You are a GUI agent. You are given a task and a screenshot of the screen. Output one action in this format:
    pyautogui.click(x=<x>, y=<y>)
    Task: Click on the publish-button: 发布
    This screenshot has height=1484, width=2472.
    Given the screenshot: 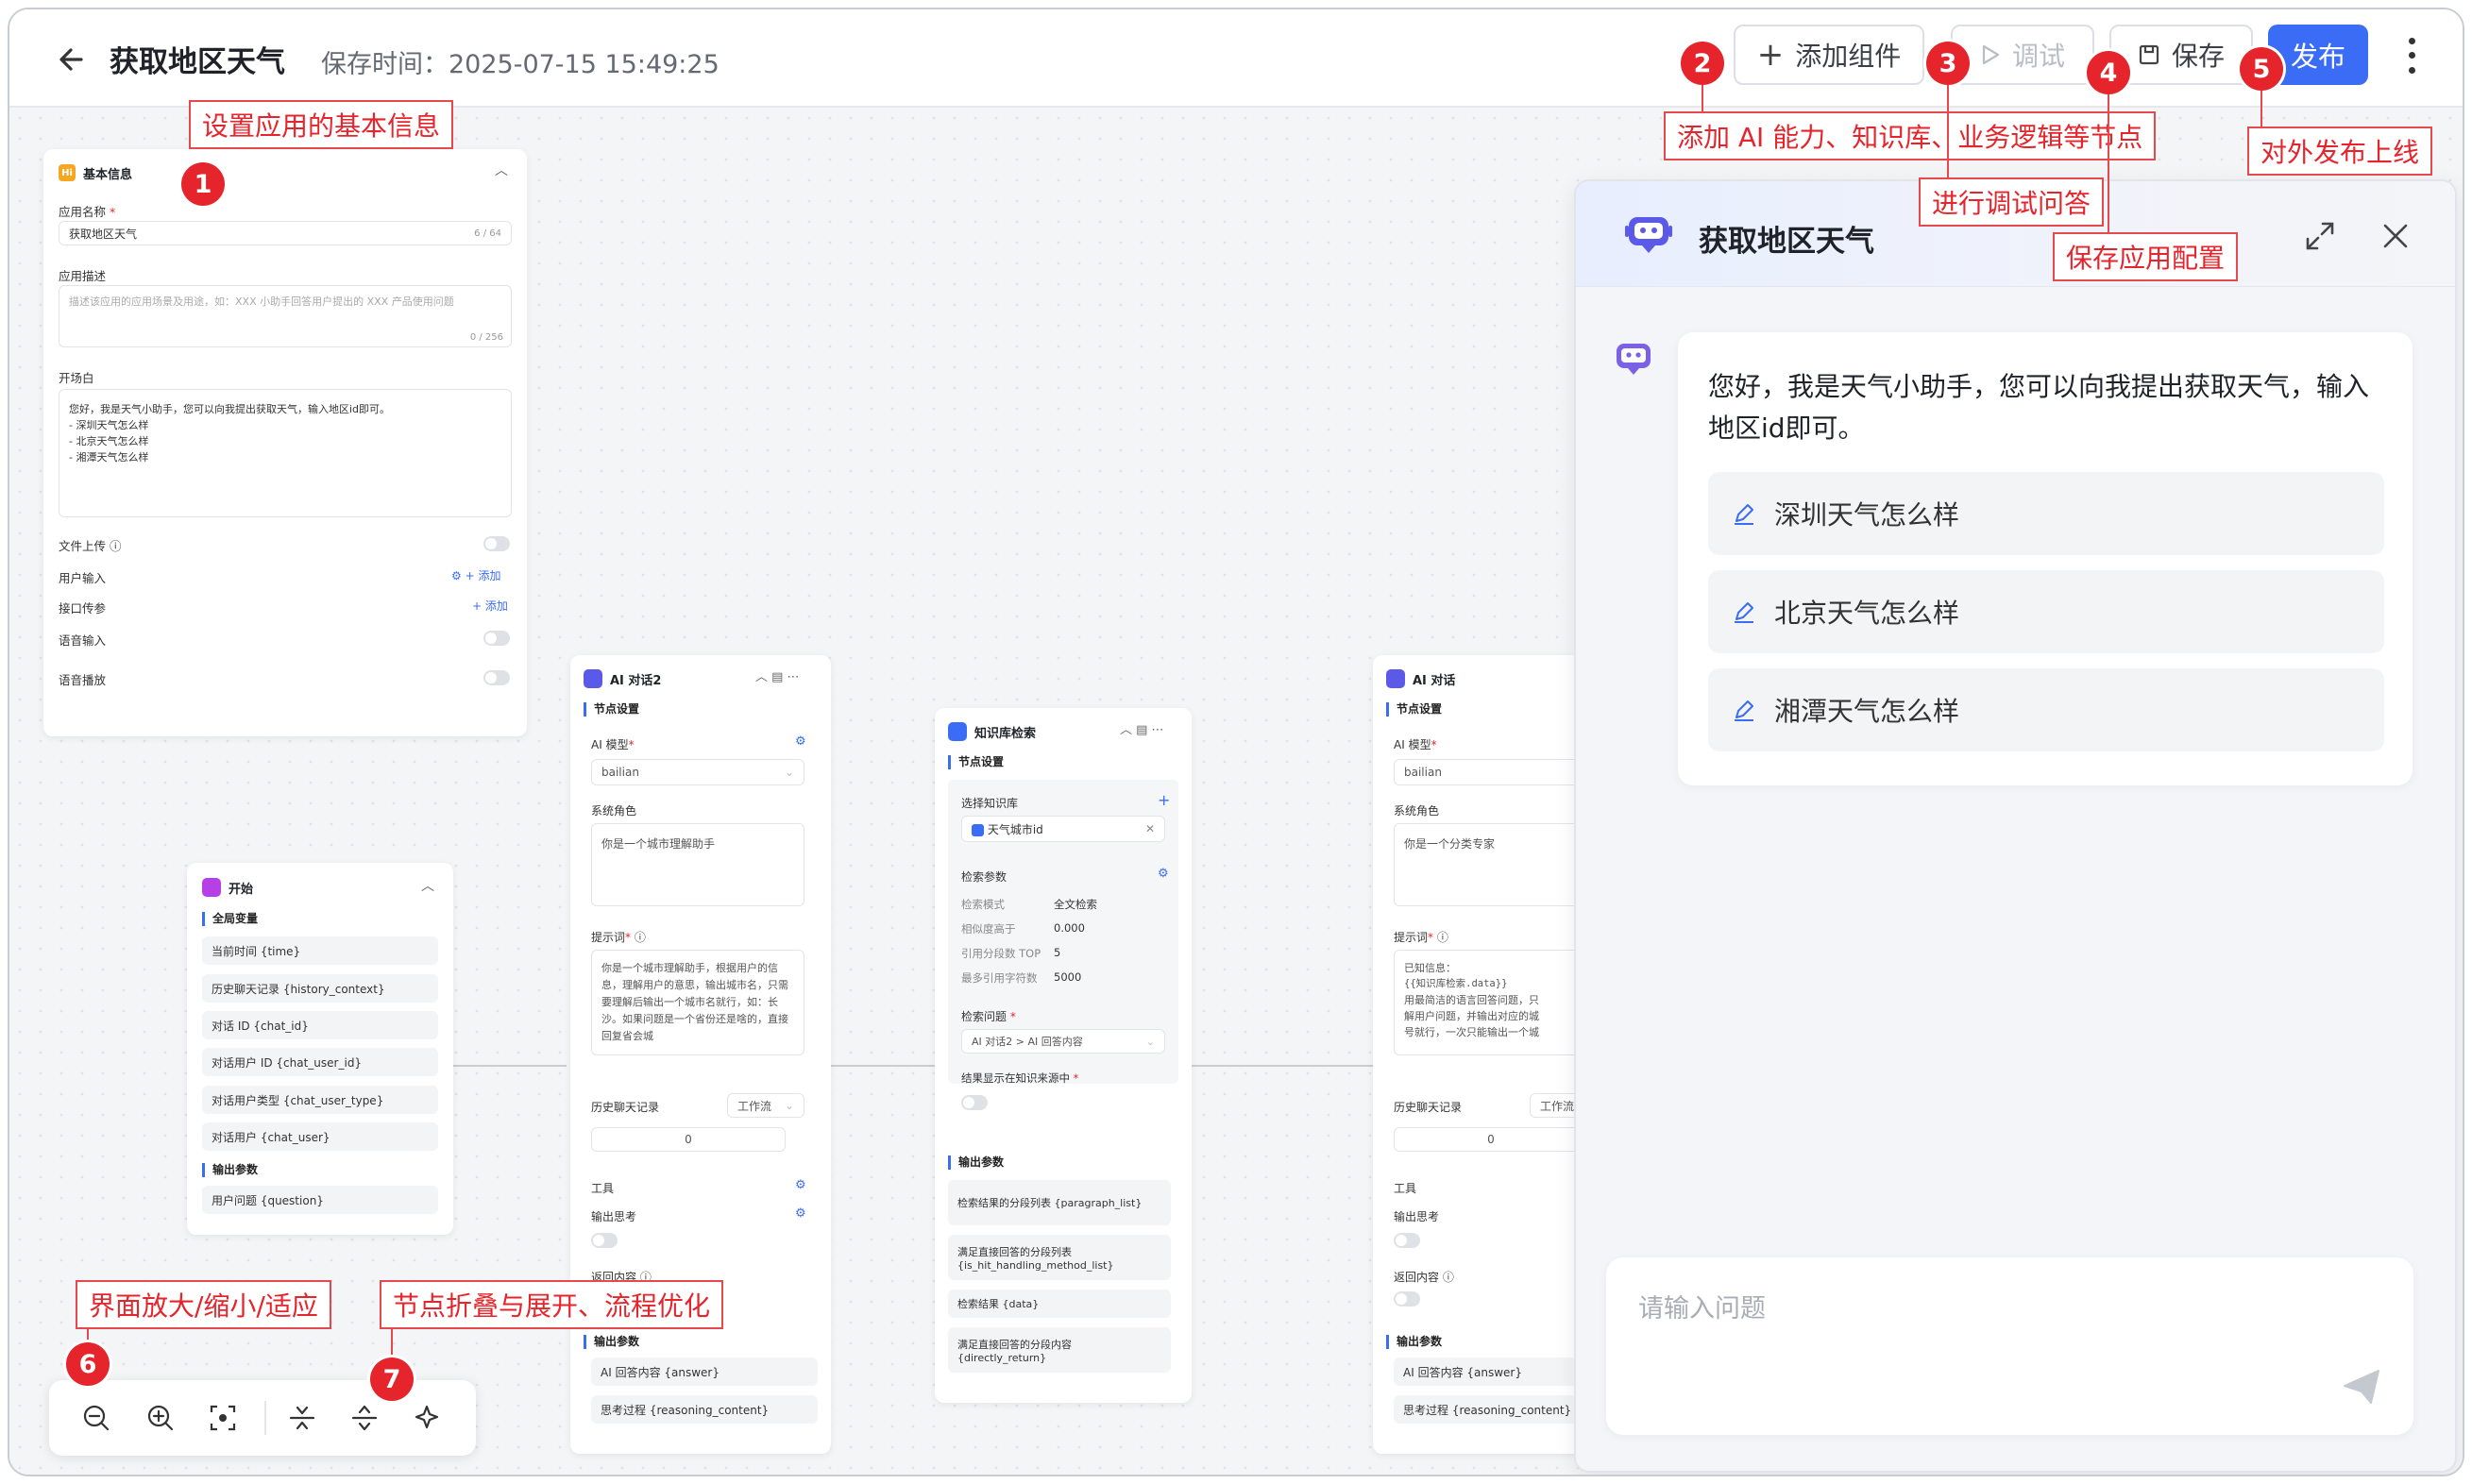 What is the action you would take?
    pyautogui.click(x=2318, y=55)
    